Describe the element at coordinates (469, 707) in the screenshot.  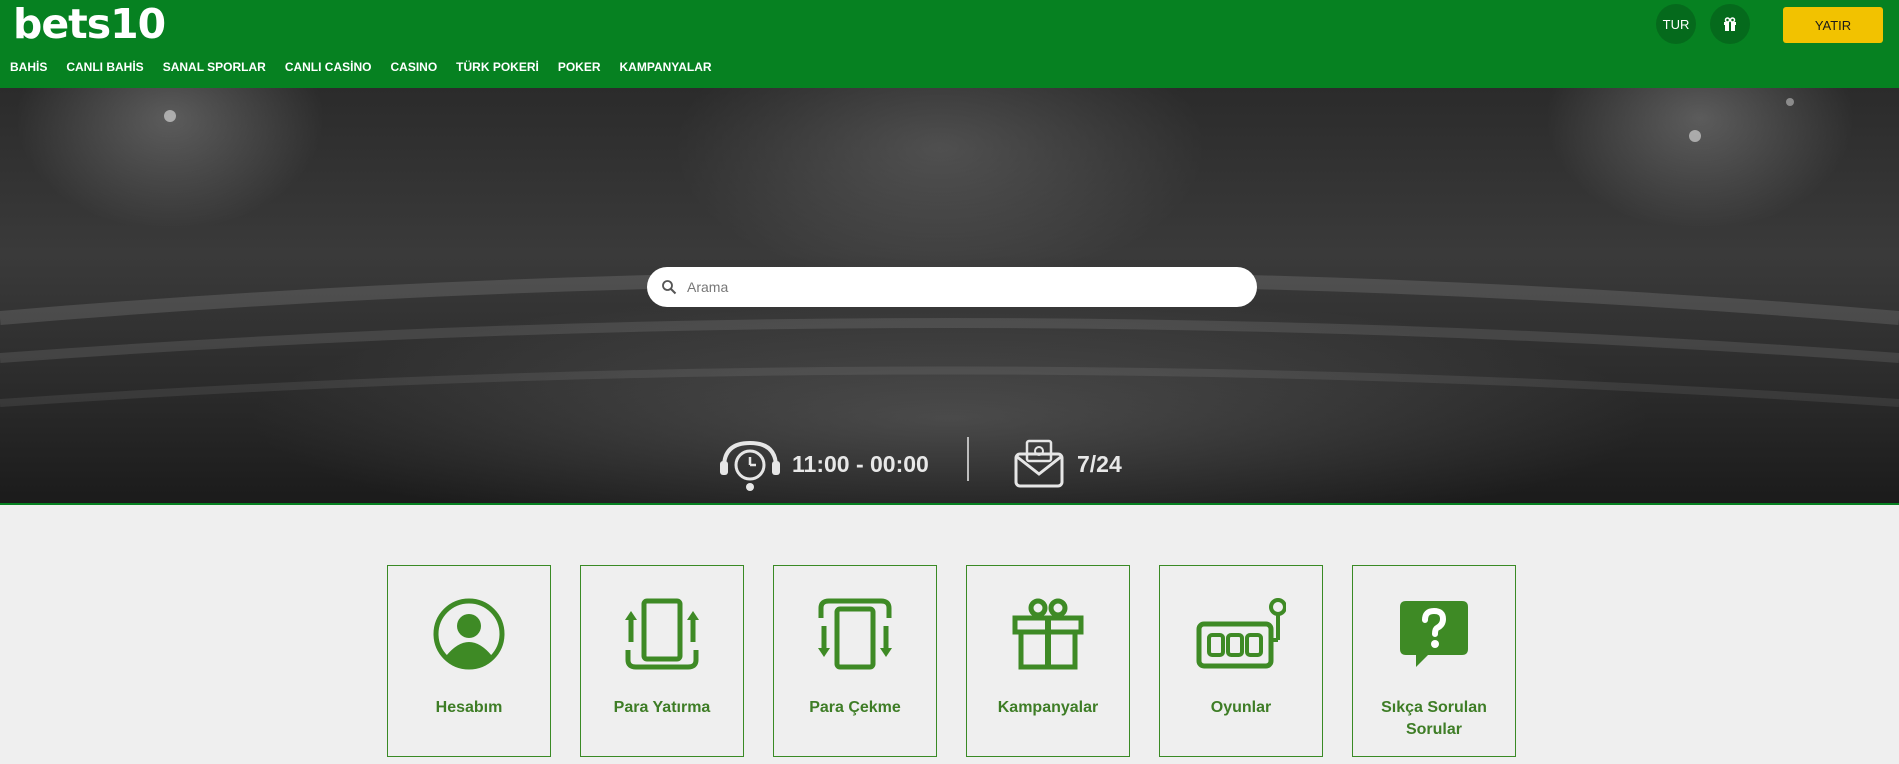
I see `card-label: Hesabım` at that location.